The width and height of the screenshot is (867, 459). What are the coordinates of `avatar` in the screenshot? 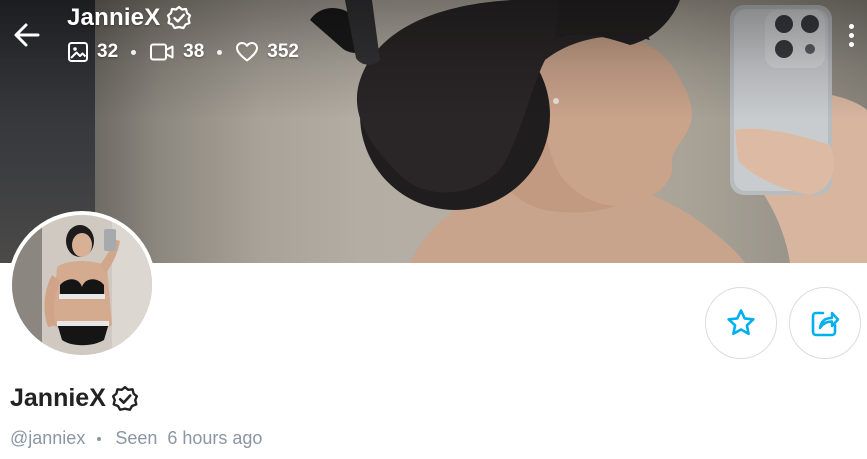 It's located at (82, 285).